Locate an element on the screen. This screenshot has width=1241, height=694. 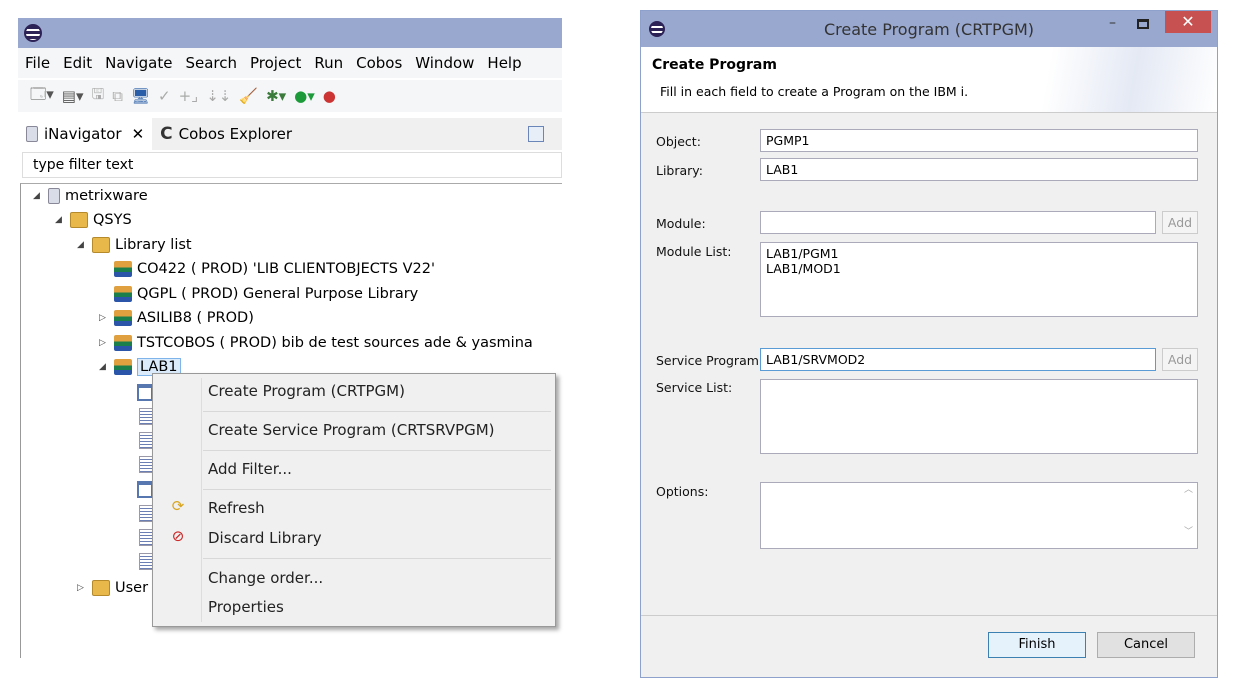
menu-search: Search is located at coordinates (210, 63).